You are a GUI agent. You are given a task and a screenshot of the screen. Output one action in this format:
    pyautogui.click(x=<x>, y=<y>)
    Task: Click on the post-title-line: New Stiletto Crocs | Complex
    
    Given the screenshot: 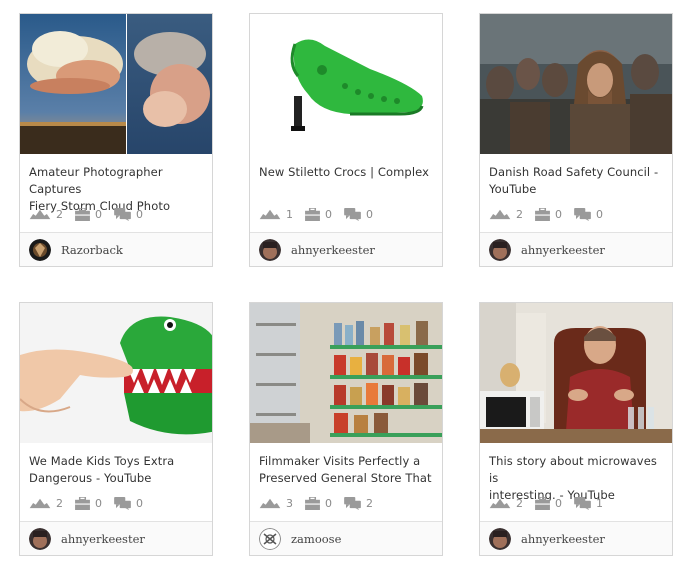 What is the action you would take?
    pyautogui.click(x=344, y=172)
    